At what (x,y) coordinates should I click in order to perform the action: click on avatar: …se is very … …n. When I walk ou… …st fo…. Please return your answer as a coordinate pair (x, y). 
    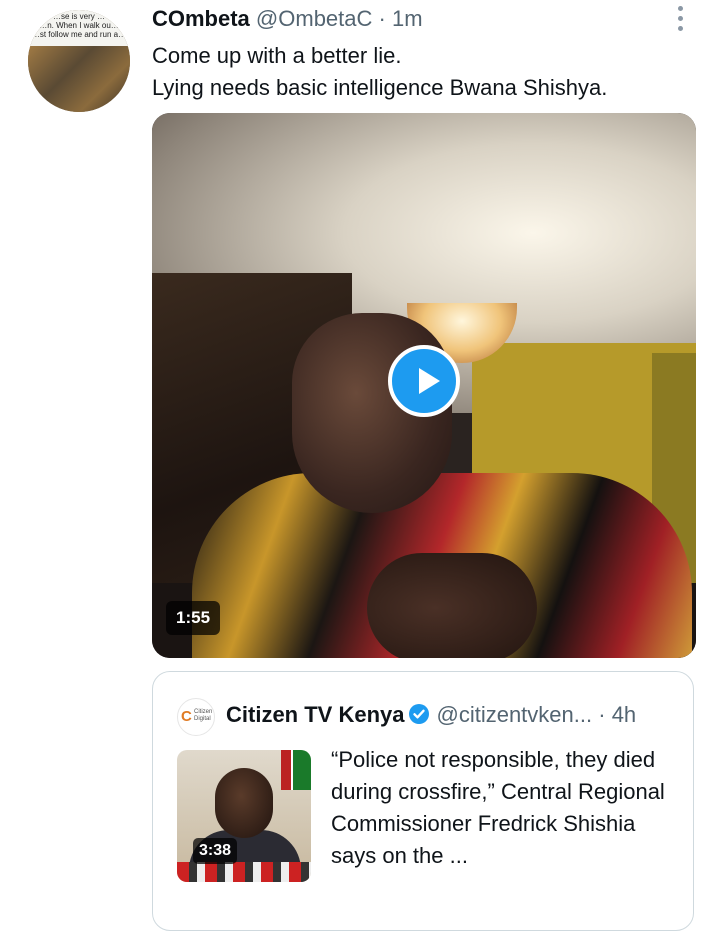
    Looking at the image, I should click on (79, 61).